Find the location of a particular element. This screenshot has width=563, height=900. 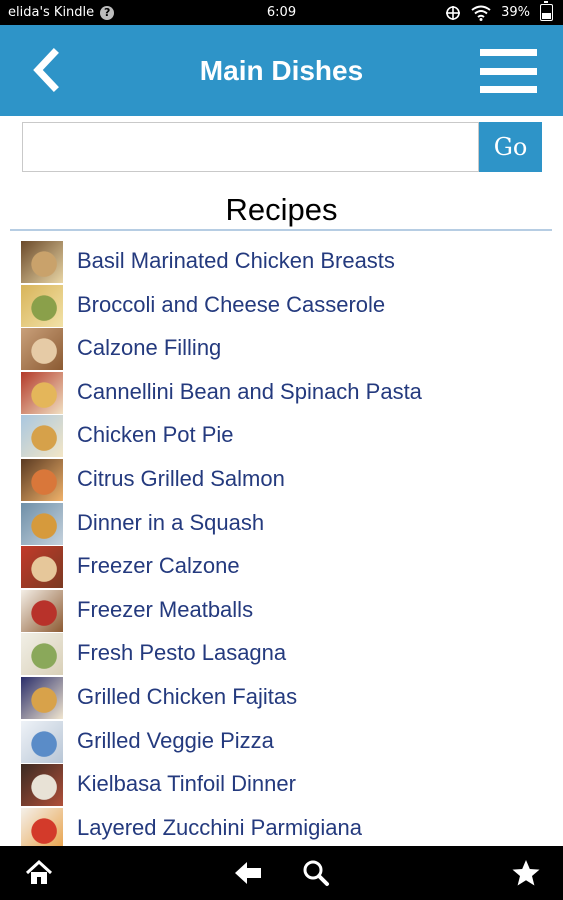

recipe-label: Layered Zucchini Parmigiana is located at coordinates (219, 827).